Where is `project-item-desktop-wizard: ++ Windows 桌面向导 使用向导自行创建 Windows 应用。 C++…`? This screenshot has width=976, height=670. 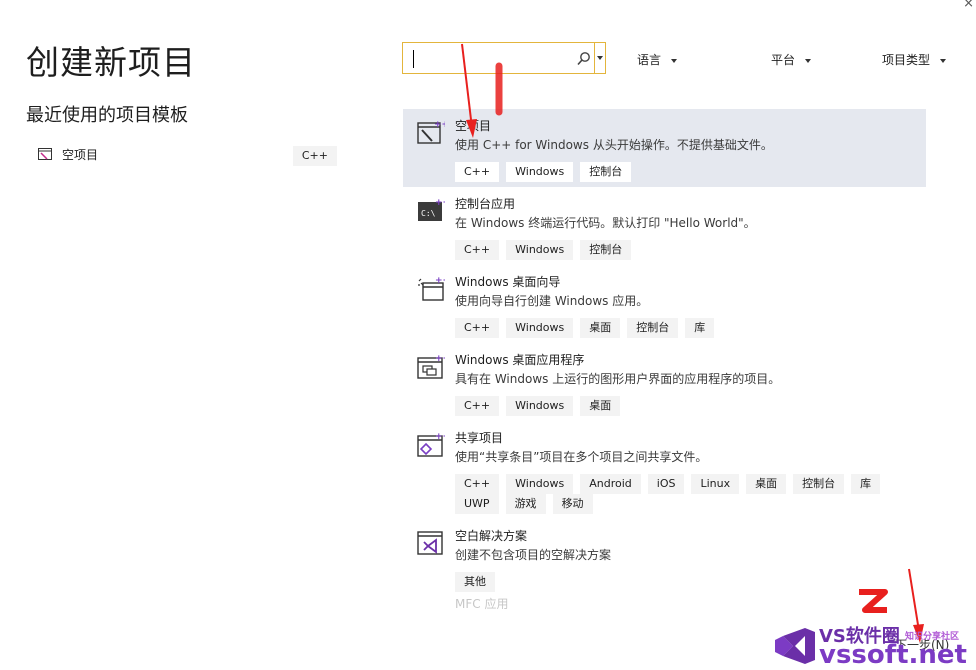
project-item-desktop-wizard: ++ Windows 桌面向导 使用向导自行创建 Windows 应用。 C++… is located at coordinates (664, 304).